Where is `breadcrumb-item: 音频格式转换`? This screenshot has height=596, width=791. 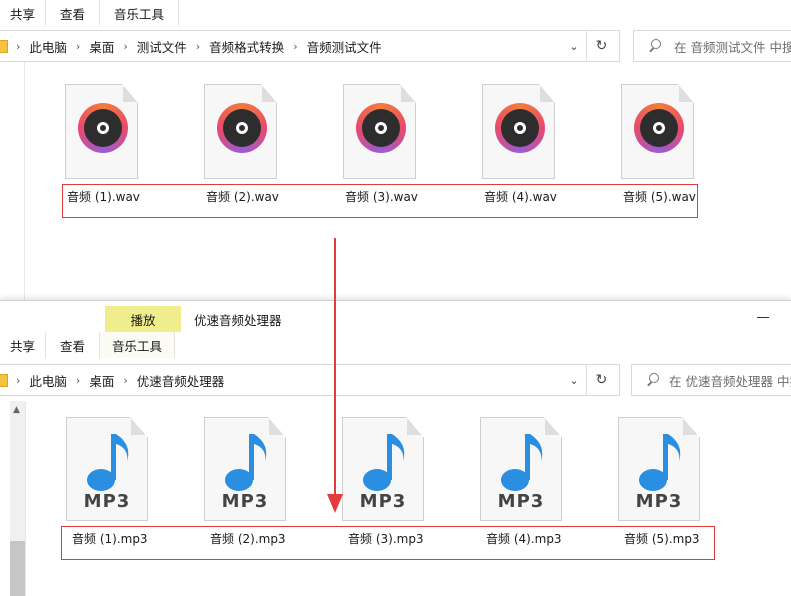
breadcrumb-item: 音频格式转换 is located at coordinates (246, 46).